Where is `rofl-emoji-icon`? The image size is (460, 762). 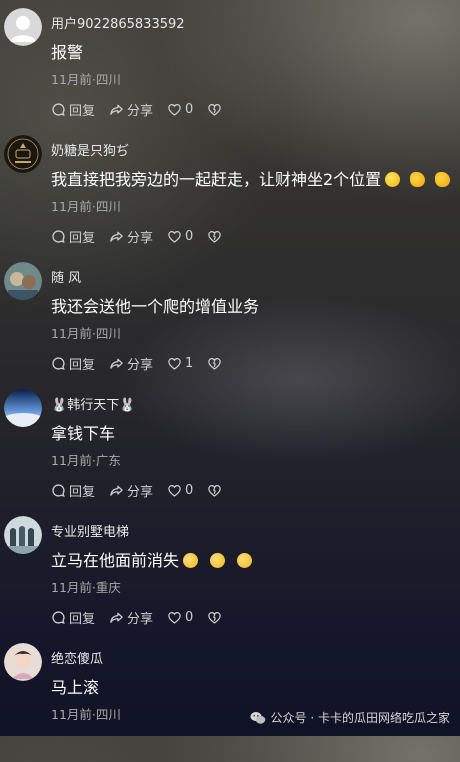
rofl-emoji-icon is located at coordinates (393, 179).